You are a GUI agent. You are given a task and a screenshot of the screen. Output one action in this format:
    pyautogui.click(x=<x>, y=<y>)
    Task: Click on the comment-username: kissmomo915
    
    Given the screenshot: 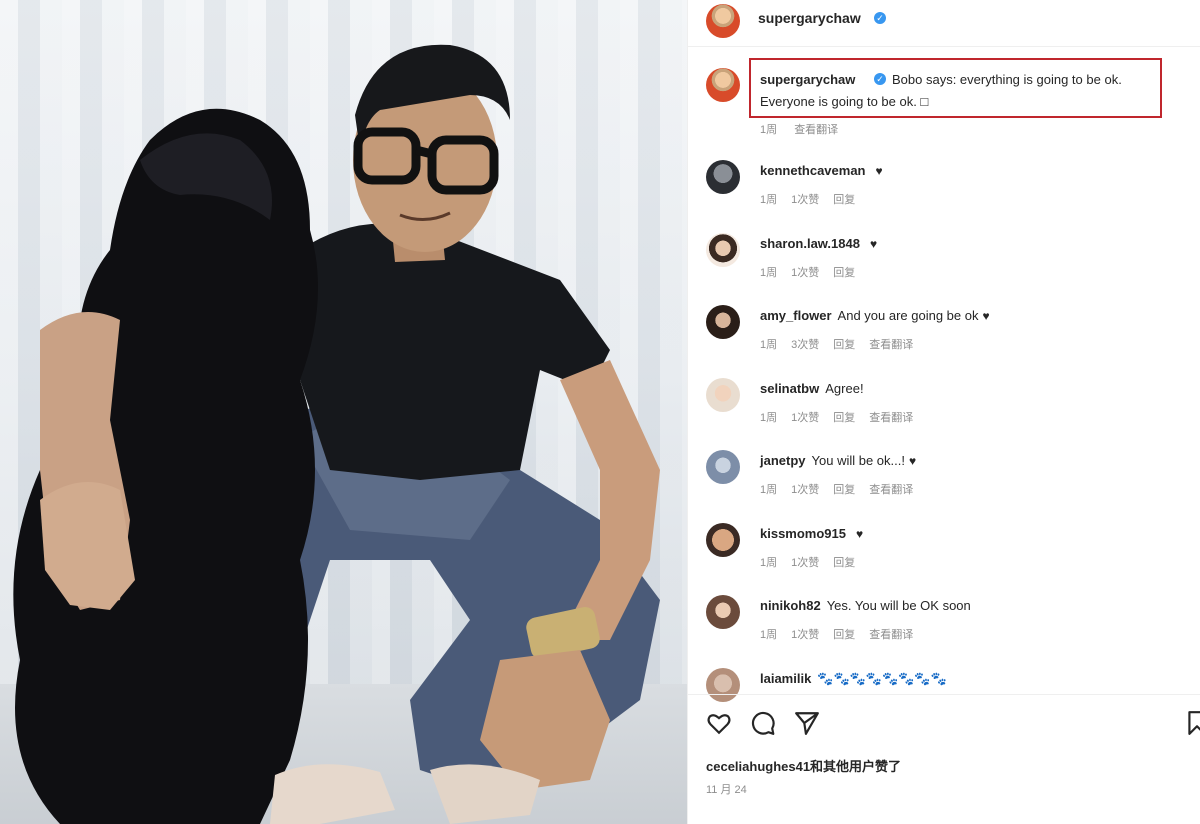 What is the action you would take?
    pyautogui.click(x=803, y=533)
    